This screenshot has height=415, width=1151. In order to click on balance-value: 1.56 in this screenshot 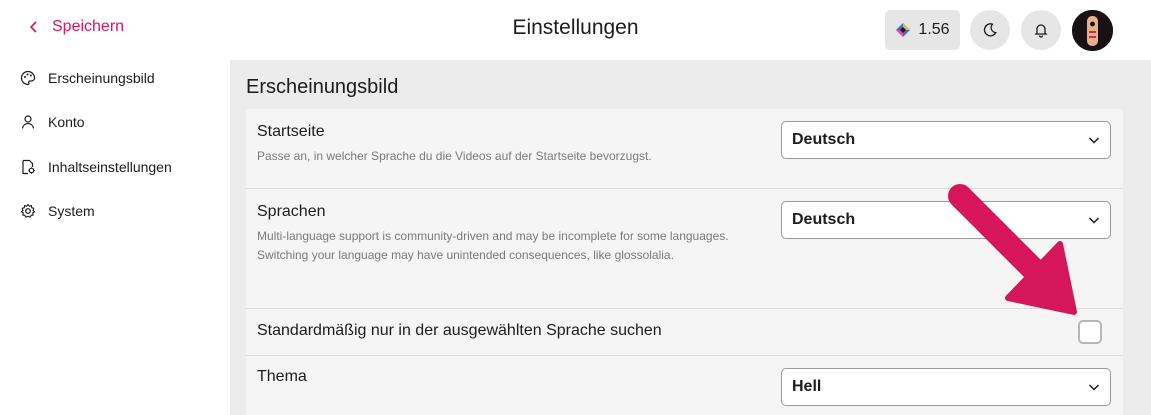, I will do `click(934, 29)`.